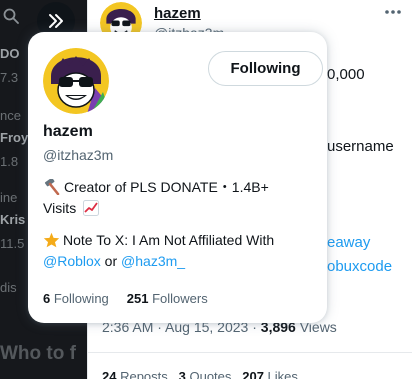 Image resolution: width=412 pixels, height=379 pixels. I want to click on mention-link-haz3m: @haz3m_, so click(153, 261).